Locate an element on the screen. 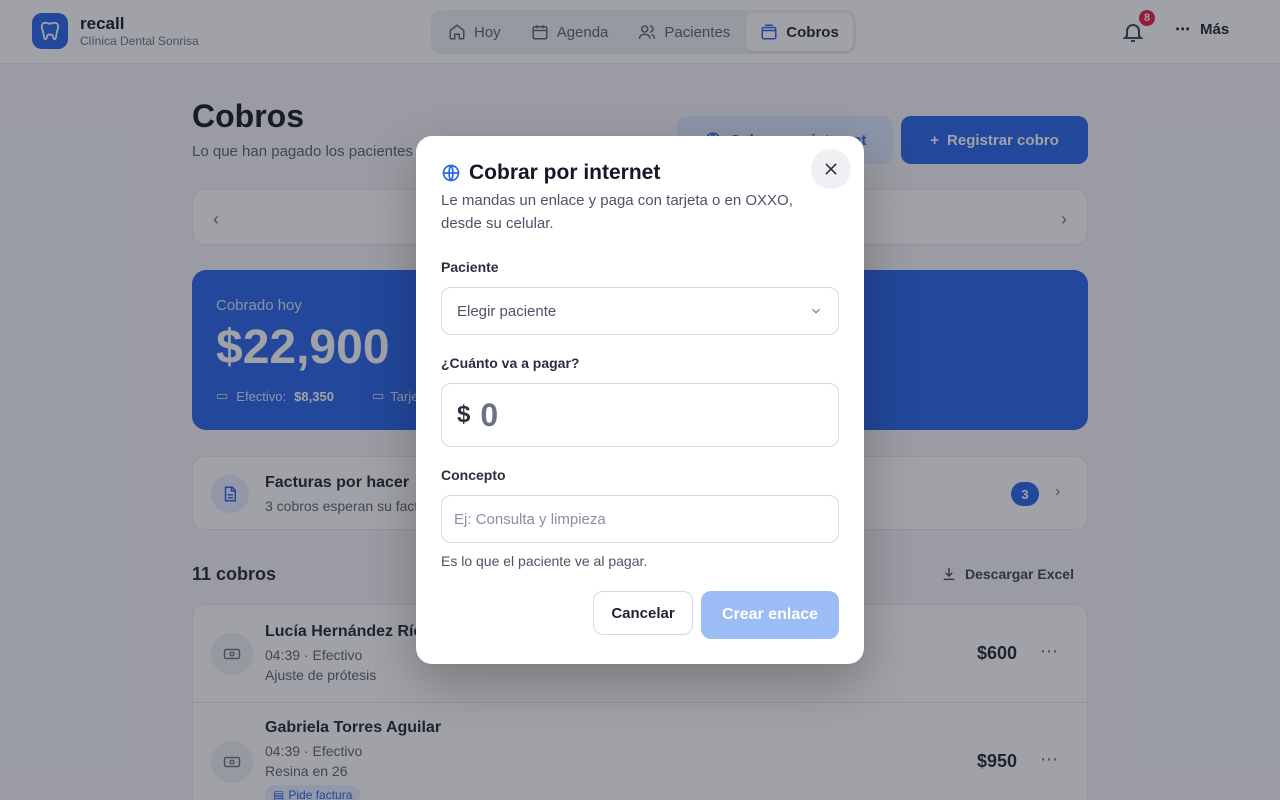 The height and width of the screenshot is (800, 1280). amount-label: ¿Cuánto va a pagar? is located at coordinates (510, 363).